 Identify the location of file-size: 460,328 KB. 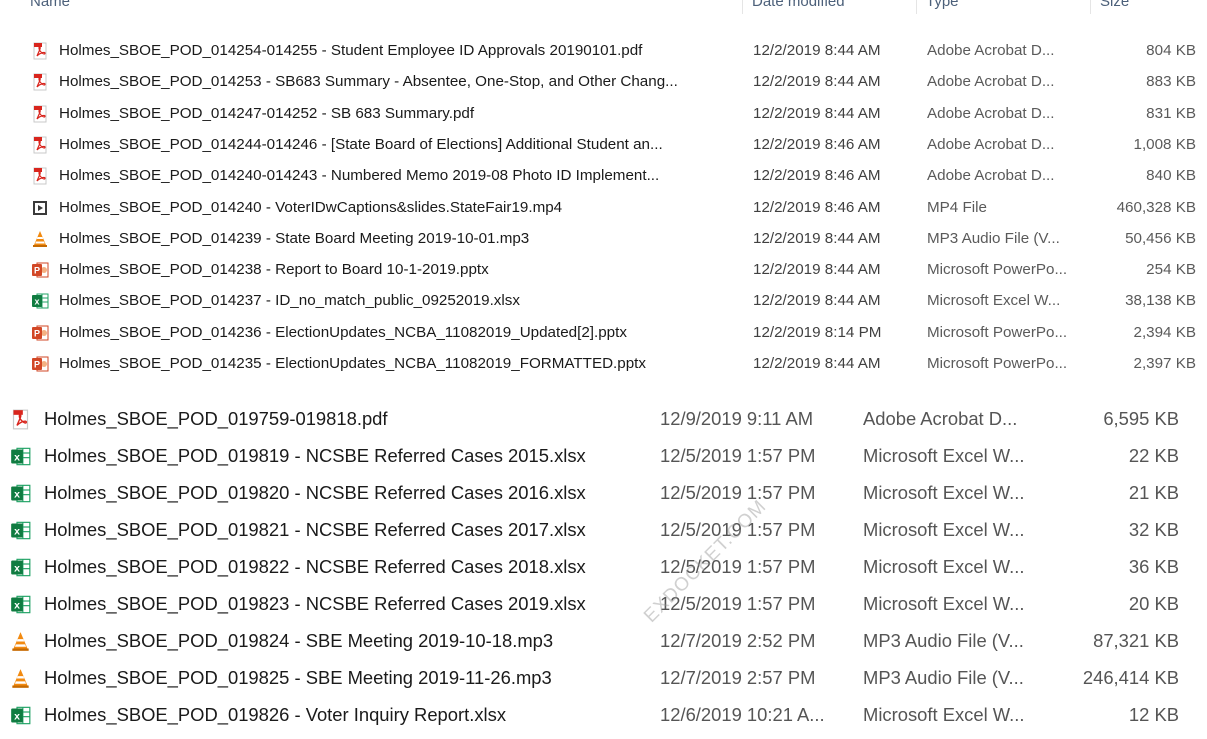
(1156, 207).